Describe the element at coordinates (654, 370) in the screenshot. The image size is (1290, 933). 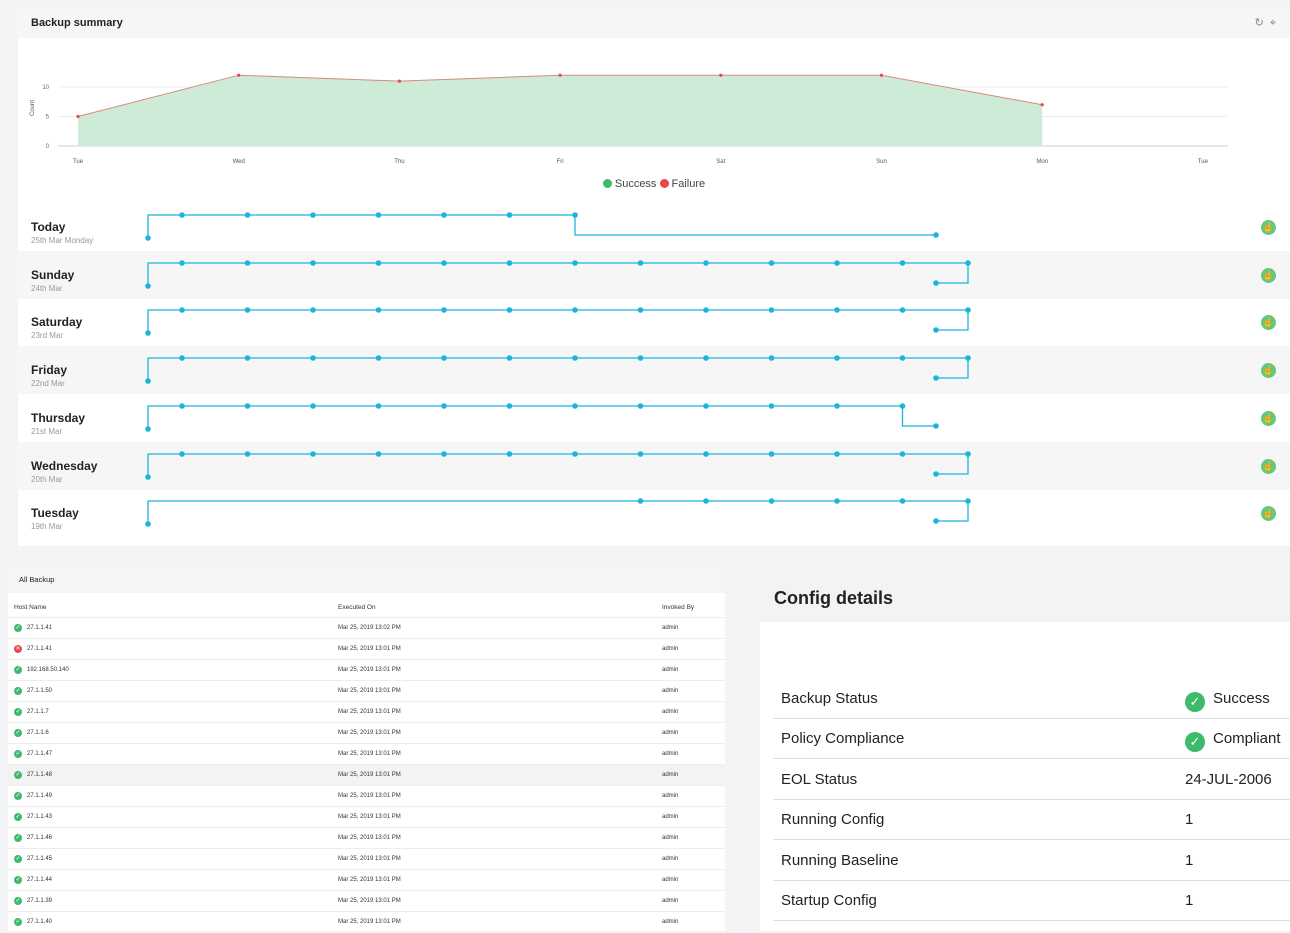
I see `timeline-row-friday: Friday 22nd Mar ☝` at that location.